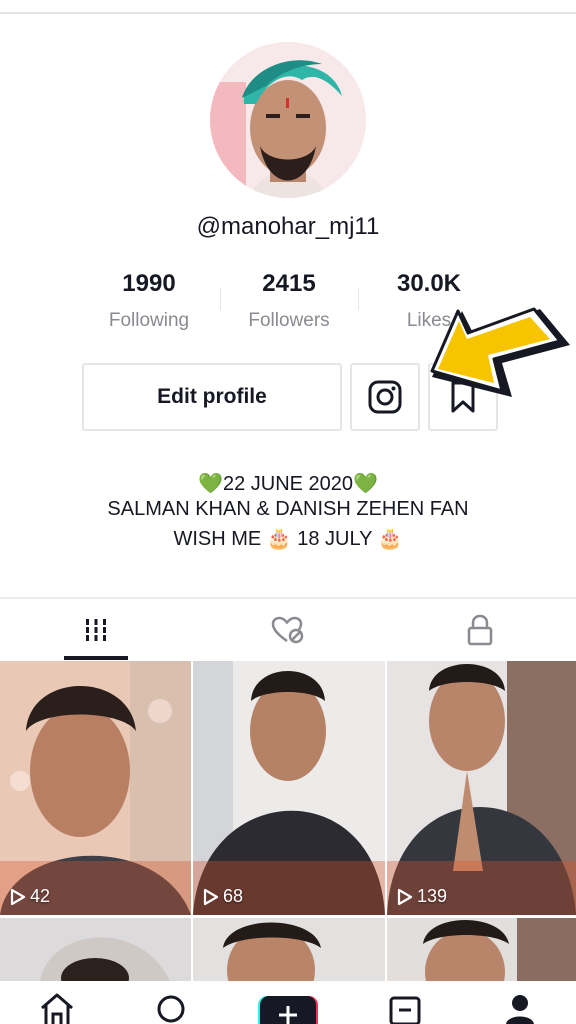 This screenshot has height=1024, width=576. I want to click on status-divider, so click(288, 13).